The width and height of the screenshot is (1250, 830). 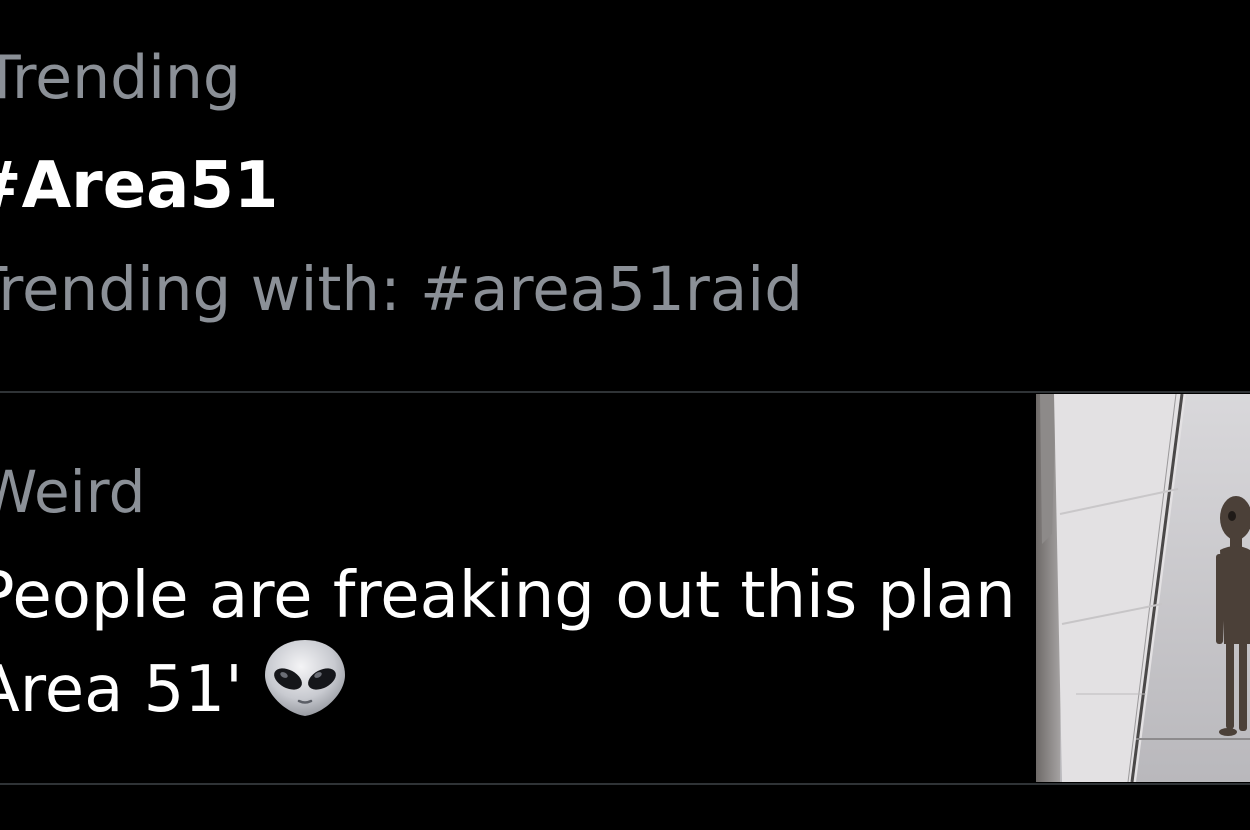 What do you see at coordinates (513, 688) in the screenshot?
I see `story-headline-line-2: Area 51'` at bounding box center [513, 688].